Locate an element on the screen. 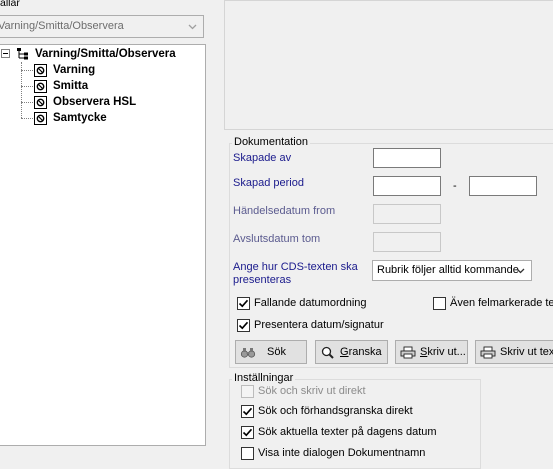 The height and width of the screenshot is (469, 553). descending-checkbox is located at coordinates (243, 303).